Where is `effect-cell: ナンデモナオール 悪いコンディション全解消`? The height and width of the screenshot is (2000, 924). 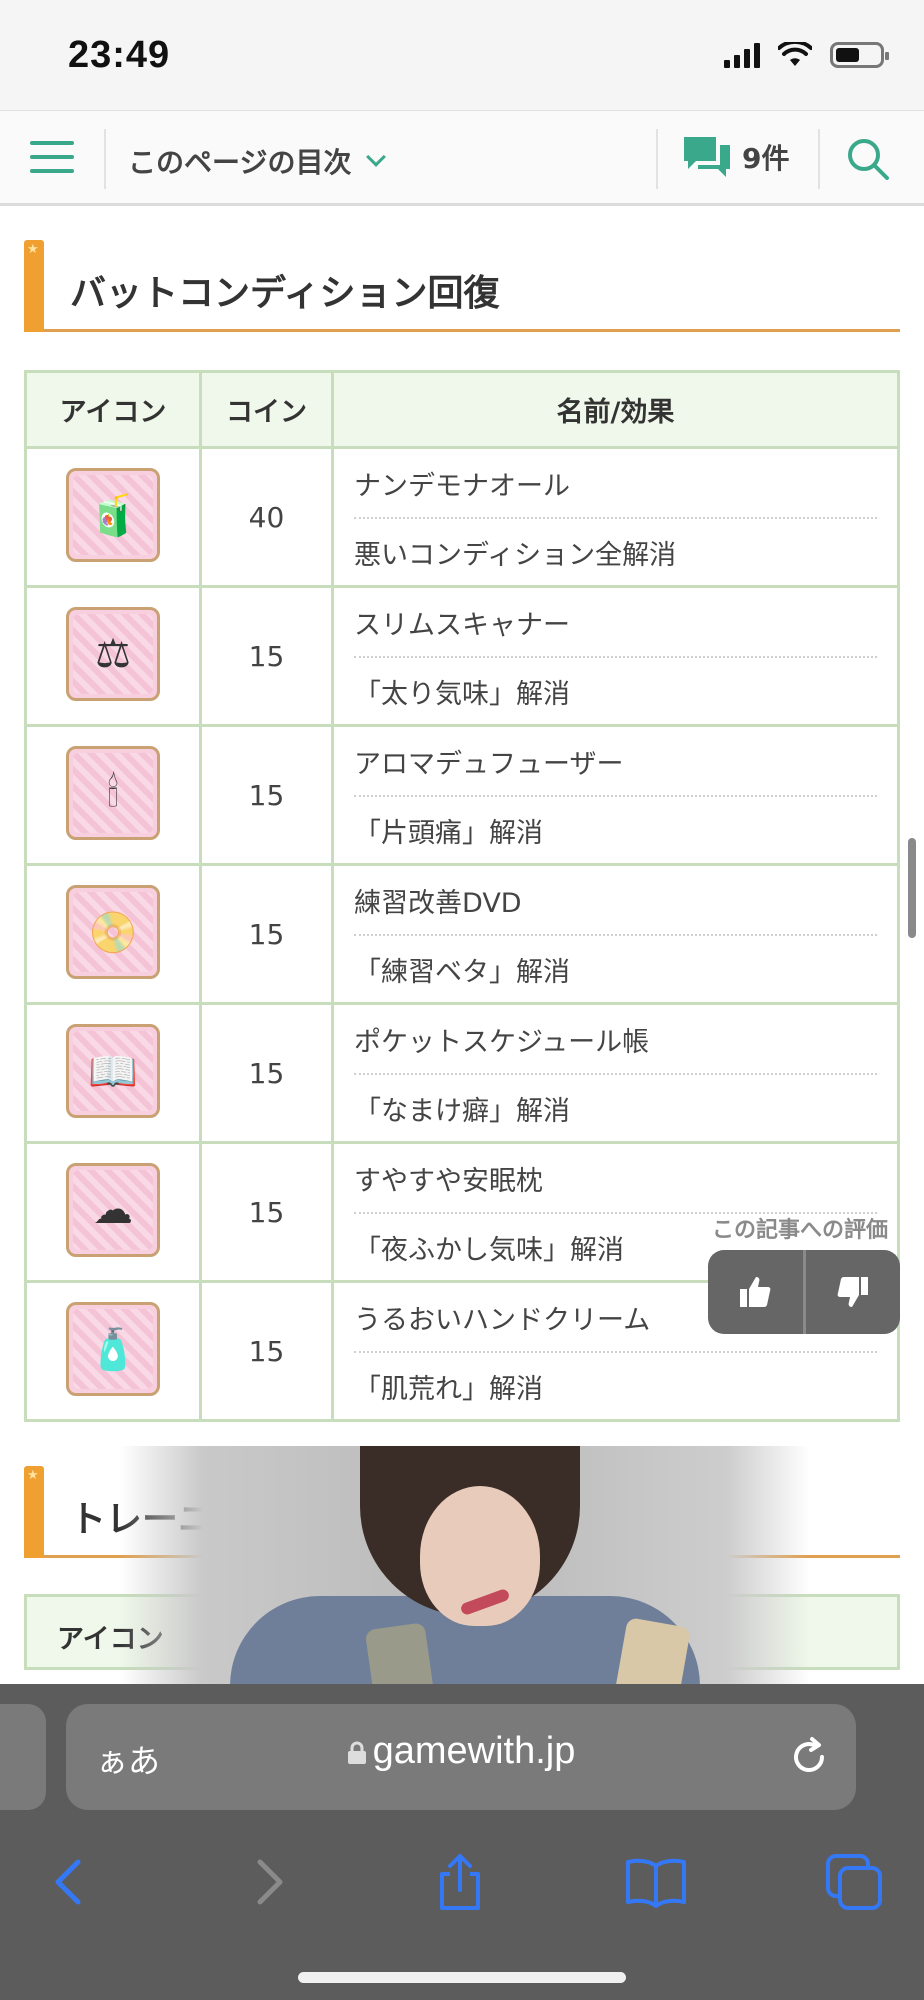 effect-cell: ナンデモナオール 悪いコンディション全解消 is located at coordinates (615, 517).